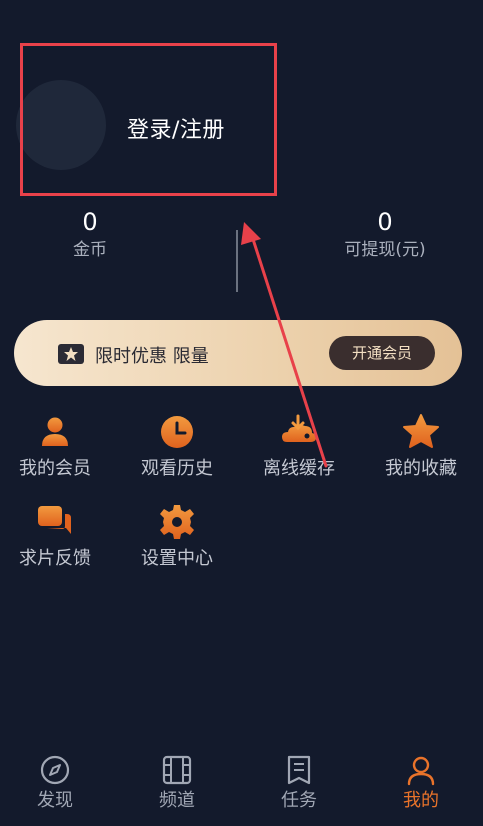  I want to click on cash-value: 0, so click(385, 222).